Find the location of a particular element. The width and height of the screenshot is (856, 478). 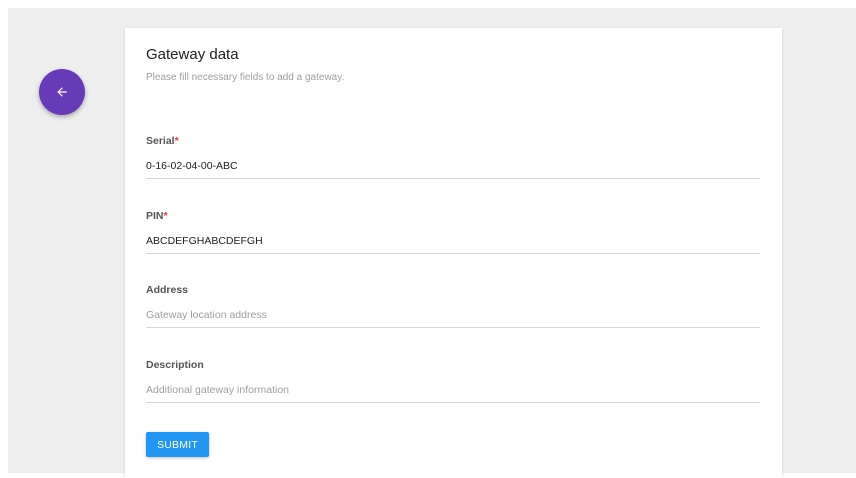

address-label: Address is located at coordinates (167, 290).